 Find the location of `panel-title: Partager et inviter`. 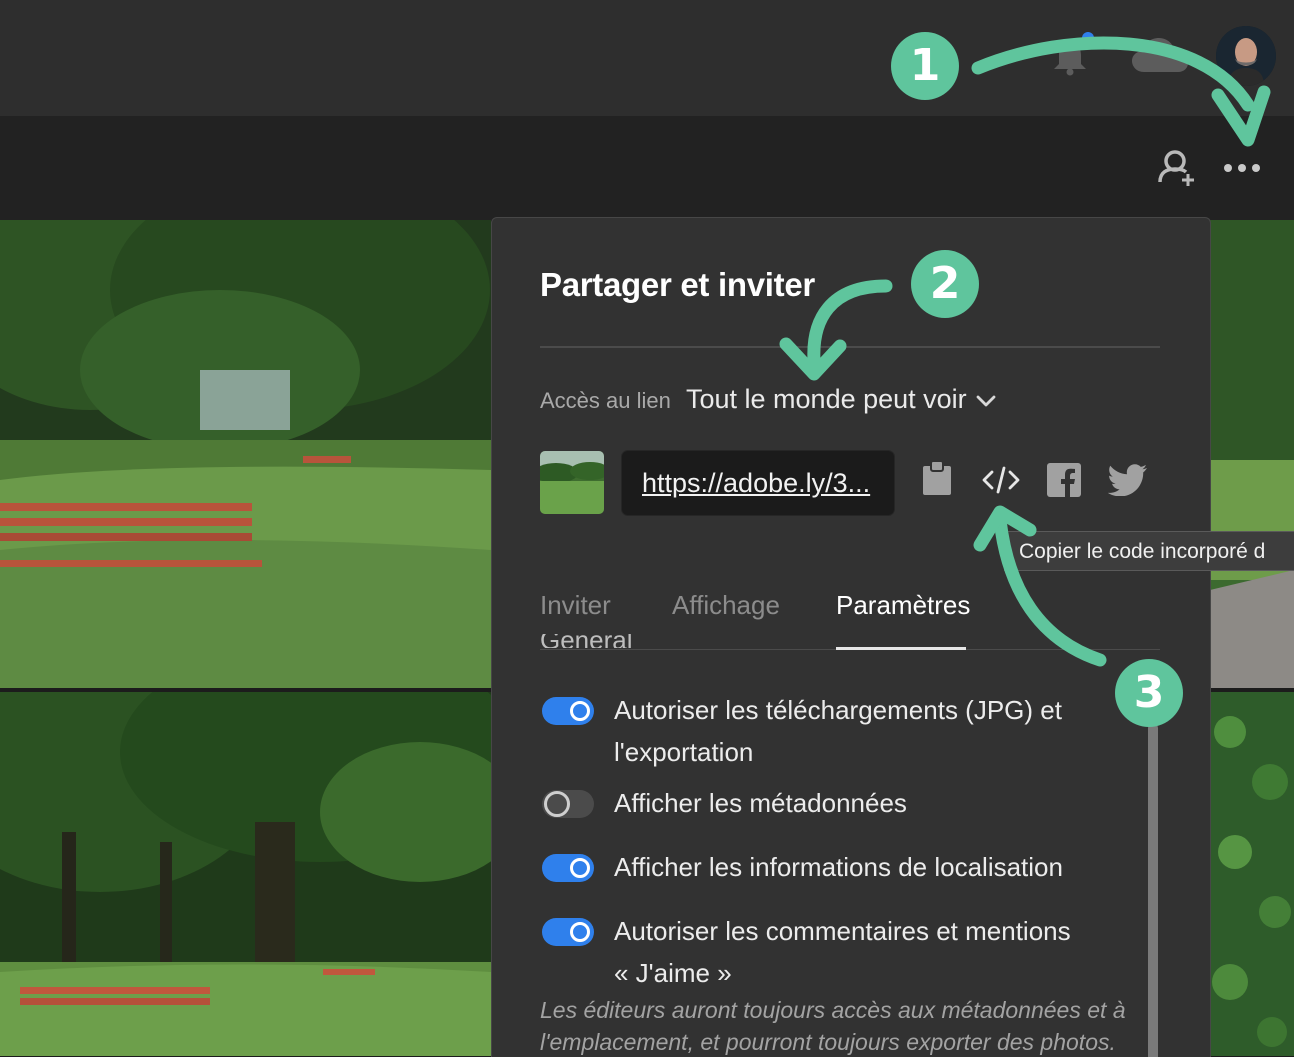

panel-title: Partager et inviter is located at coordinates (677, 284).